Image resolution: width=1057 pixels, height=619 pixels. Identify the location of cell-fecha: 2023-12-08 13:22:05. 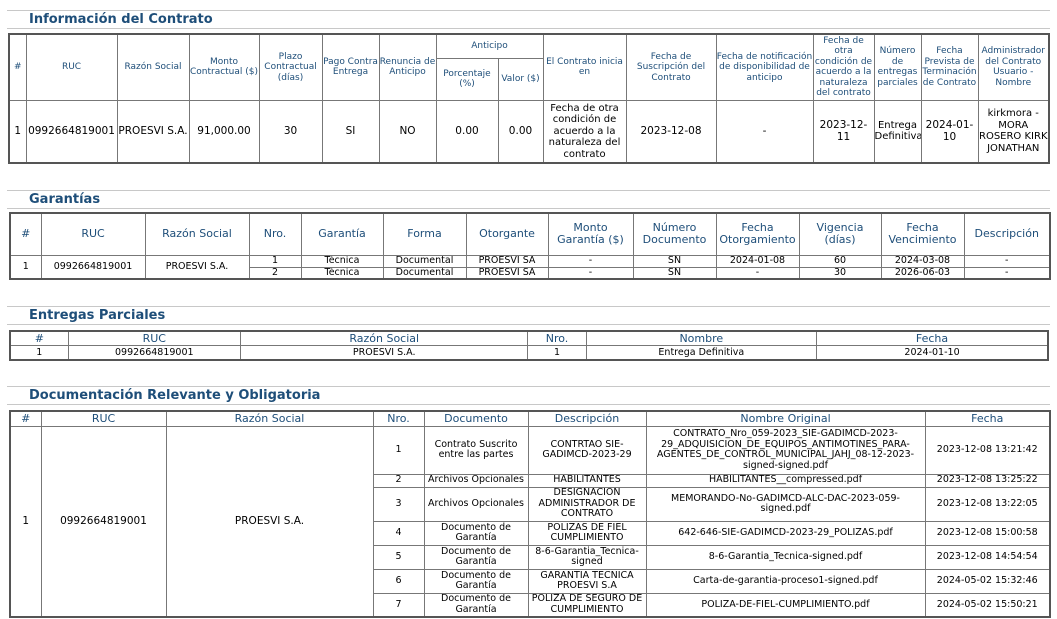
(987, 504).